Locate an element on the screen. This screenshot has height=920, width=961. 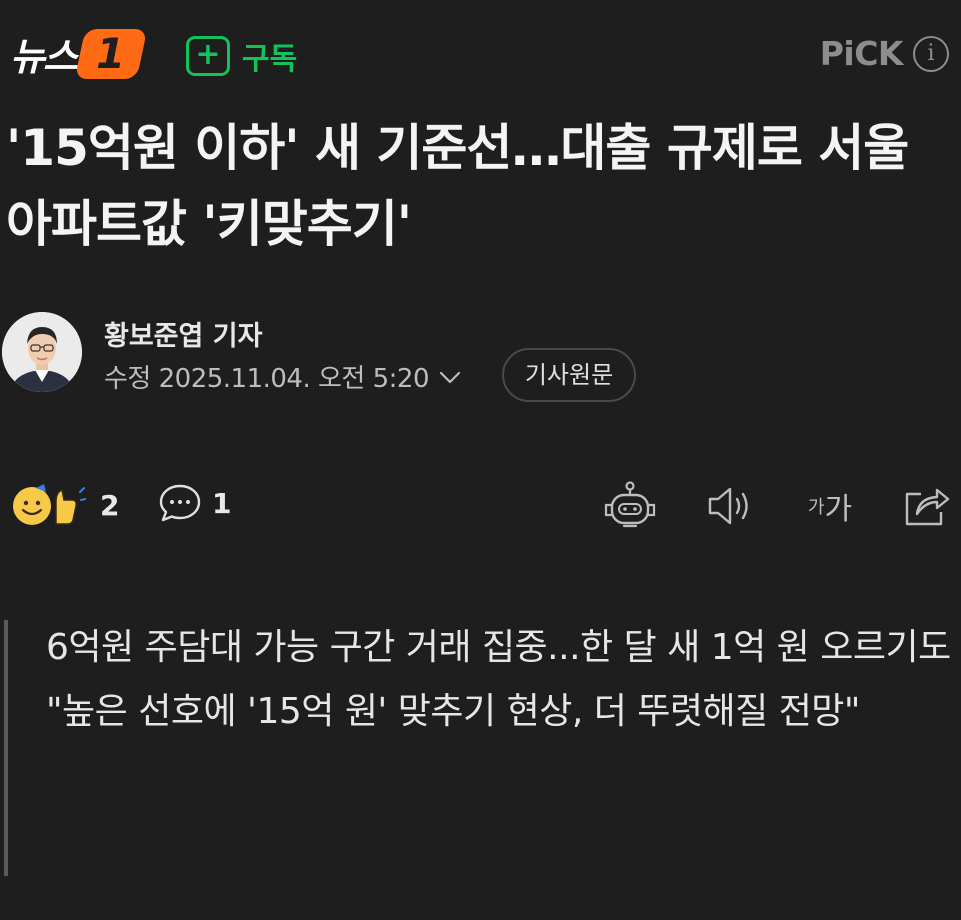
brand-badge: 1 is located at coordinates (111, 53).